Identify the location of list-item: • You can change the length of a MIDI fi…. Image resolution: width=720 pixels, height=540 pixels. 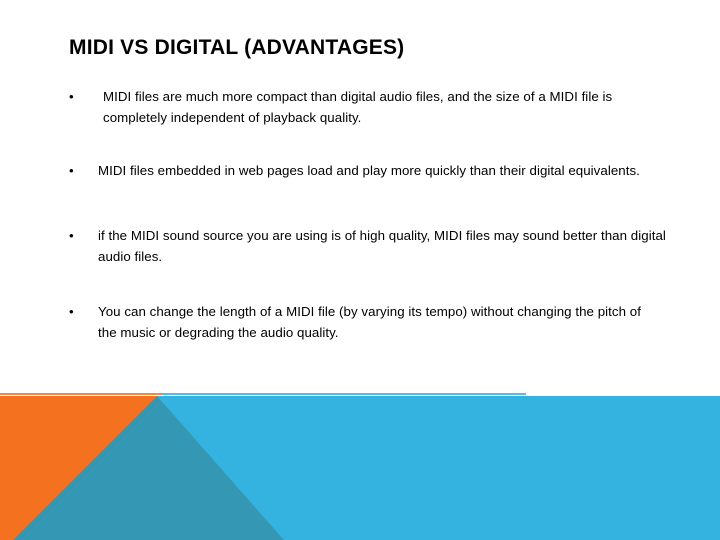
(369, 322).